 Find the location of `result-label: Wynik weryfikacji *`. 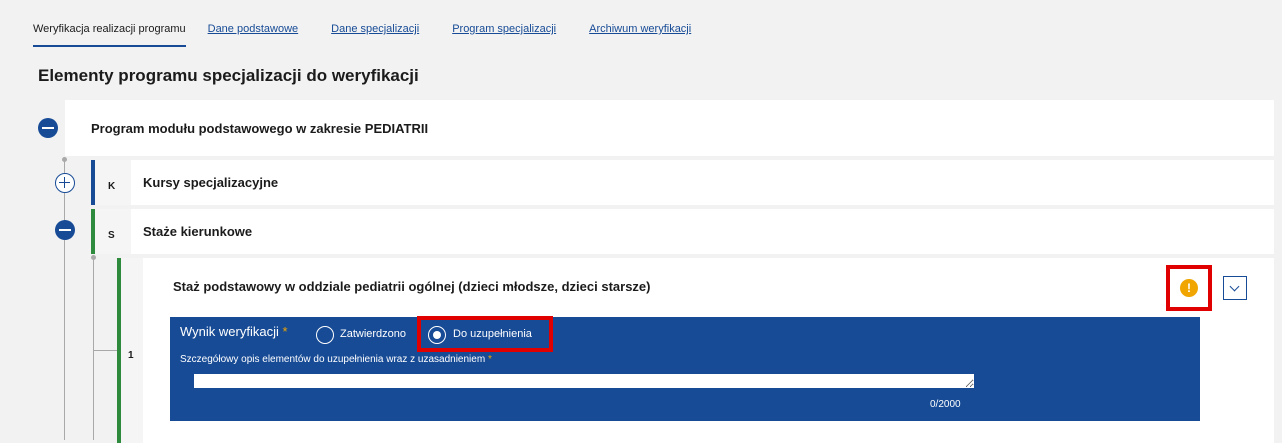

result-label: Wynik weryfikacji * is located at coordinates (234, 331).